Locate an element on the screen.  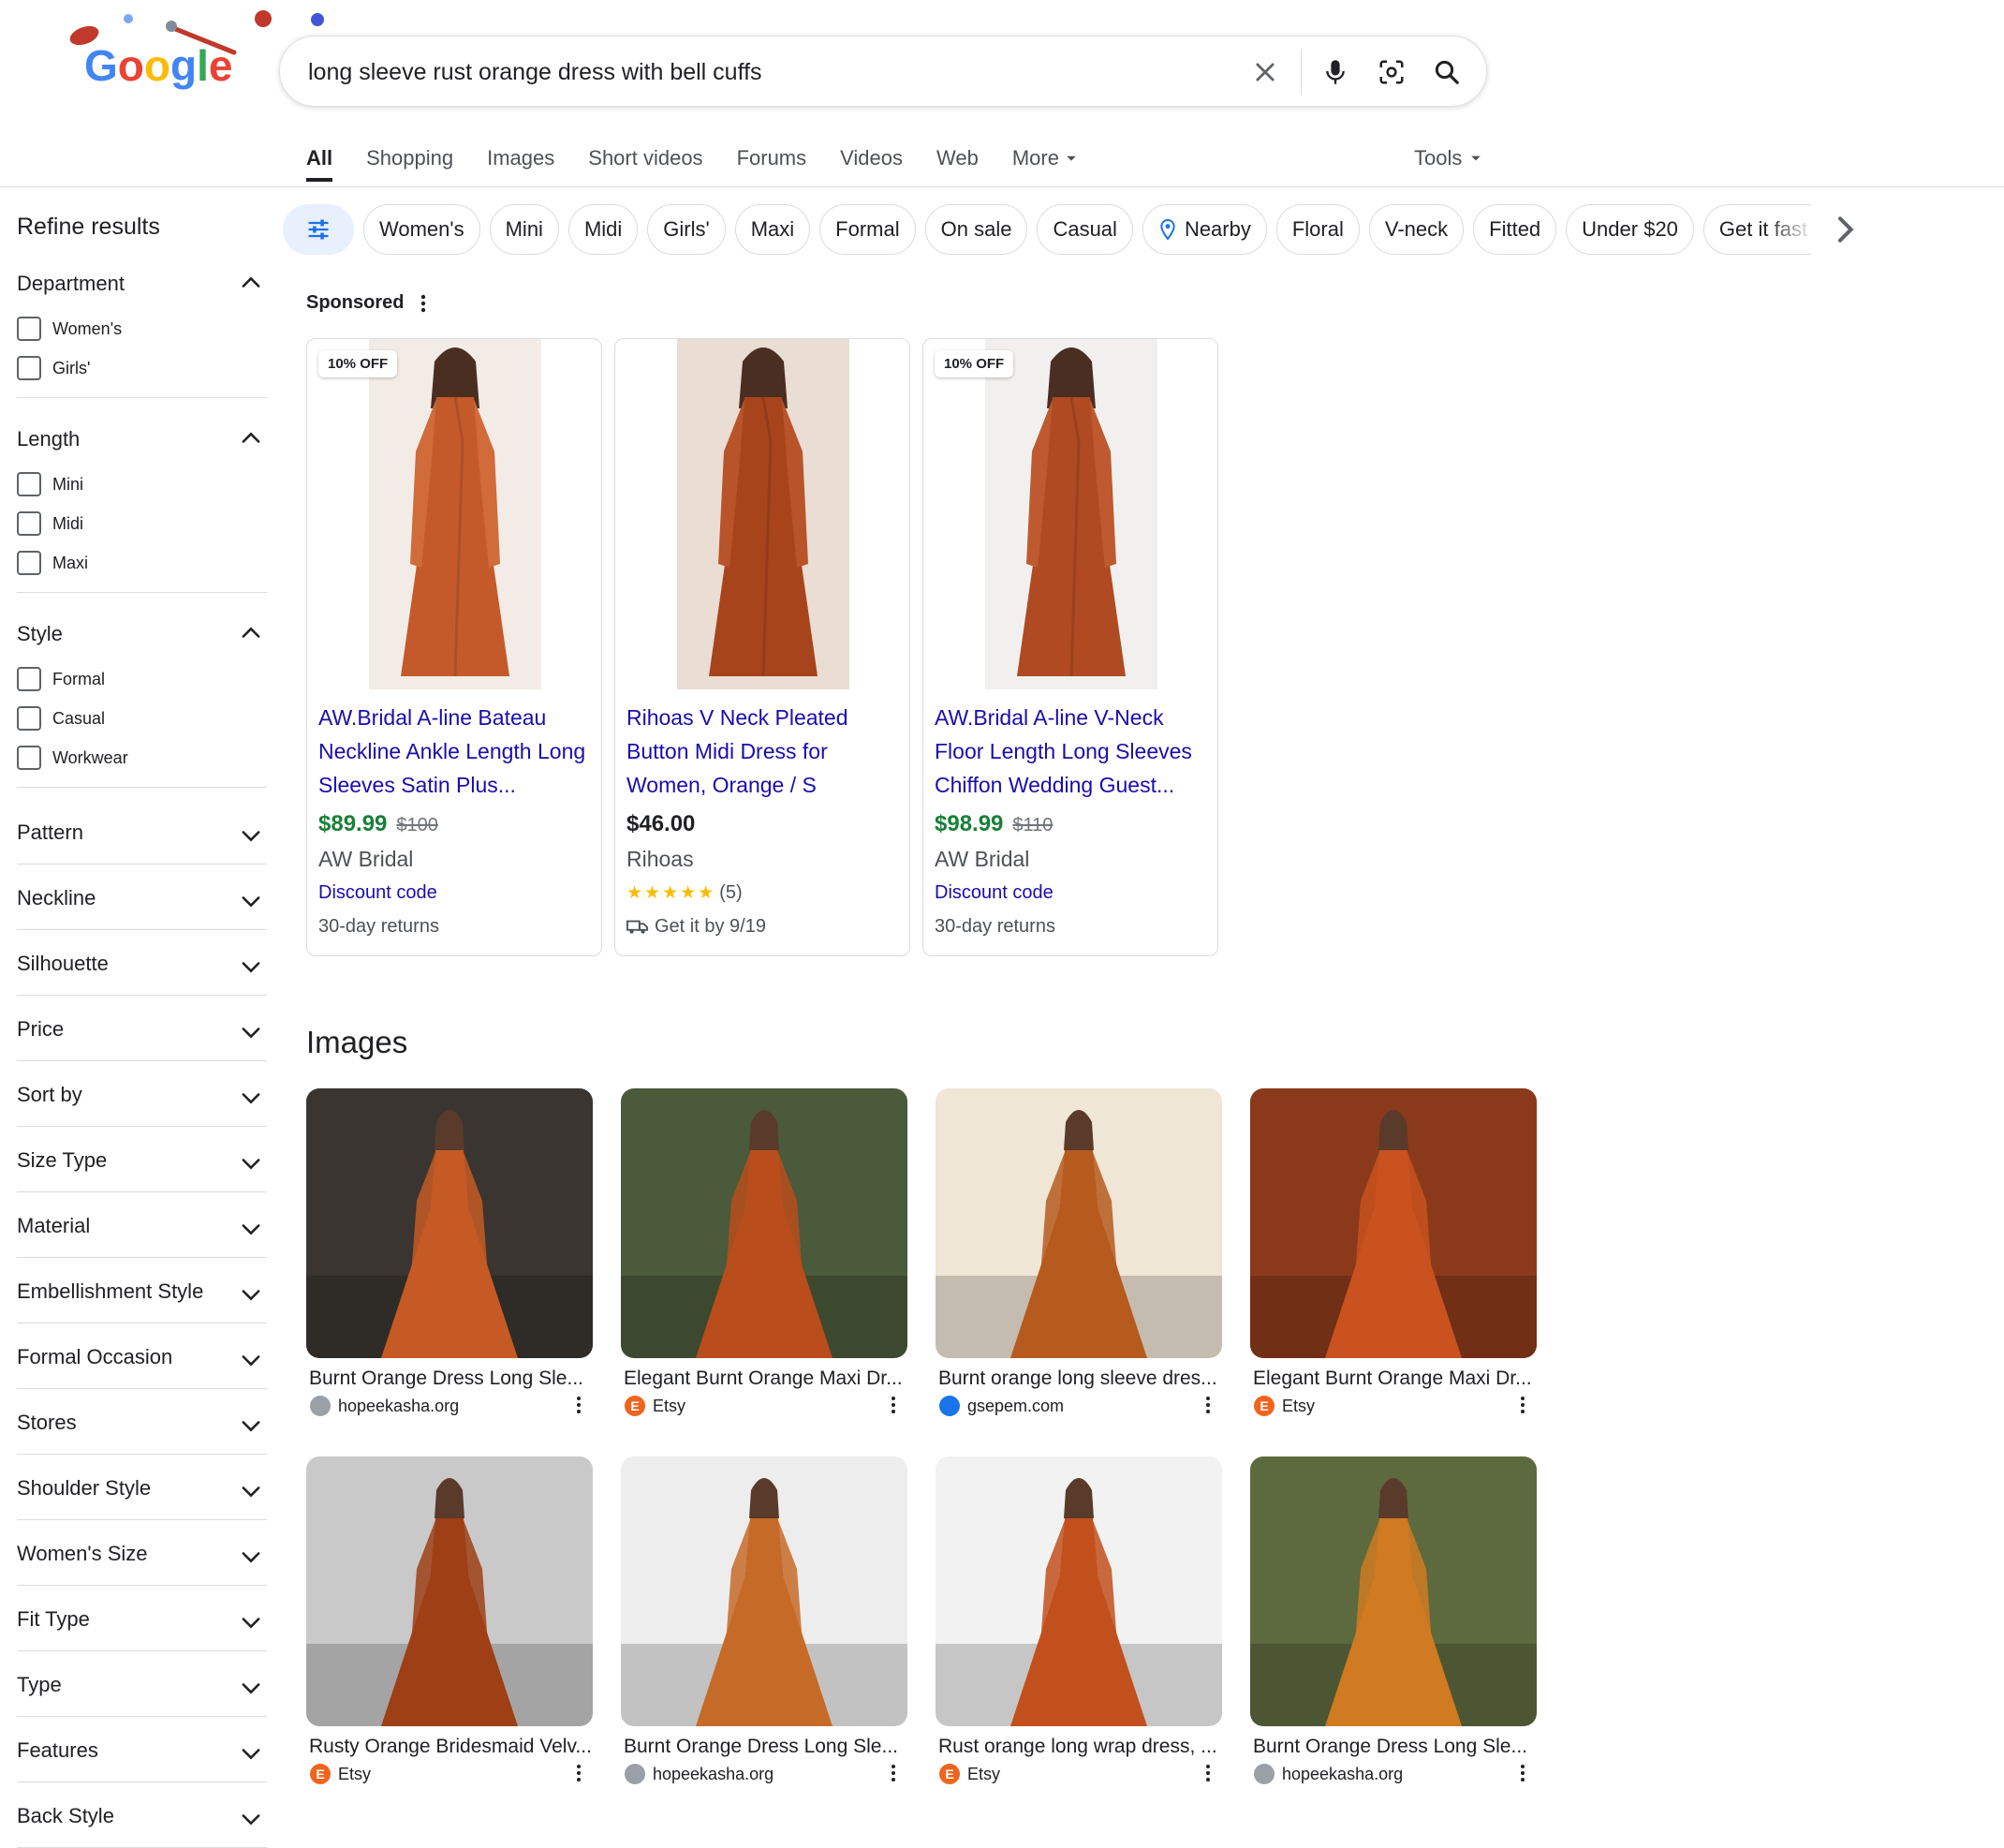
filter-chip: Under $20 is located at coordinates (1630, 230).